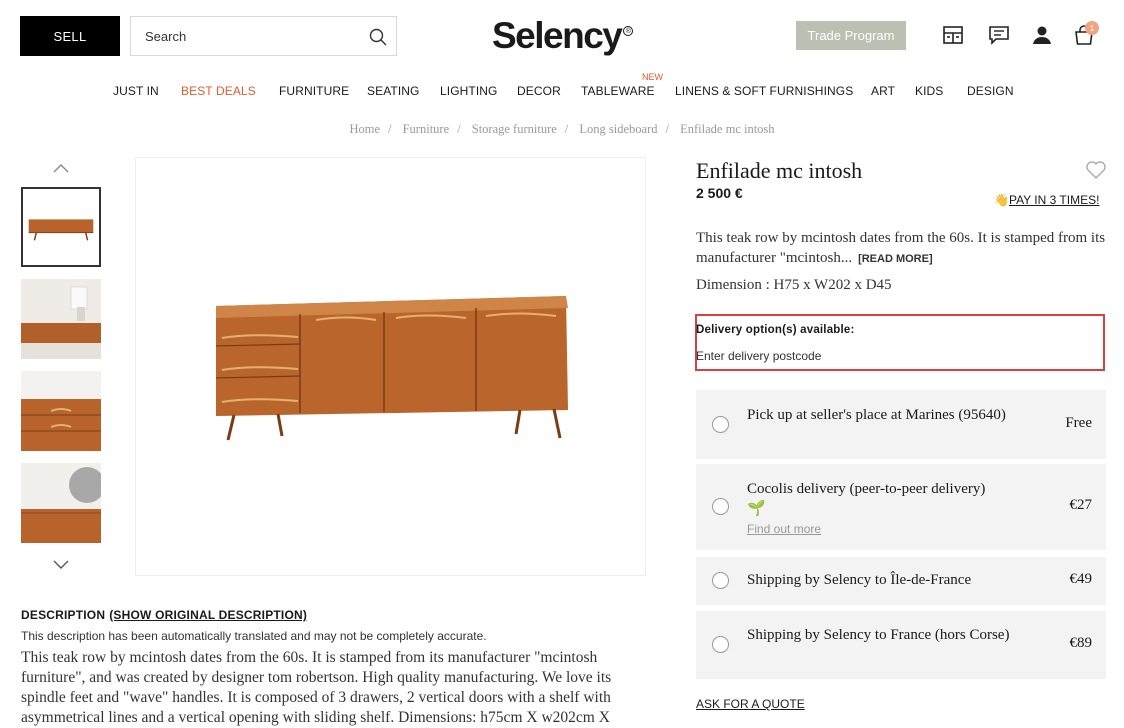 This screenshot has width=1124, height=728. What do you see at coordinates (364, 129) in the screenshot?
I see `breadcrumb-item: Home` at bounding box center [364, 129].